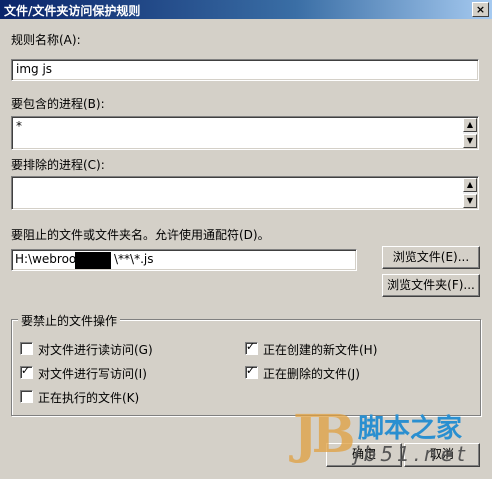  Describe the element at coordinates (442, 455) in the screenshot. I see `cancel-button: 取消` at that location.